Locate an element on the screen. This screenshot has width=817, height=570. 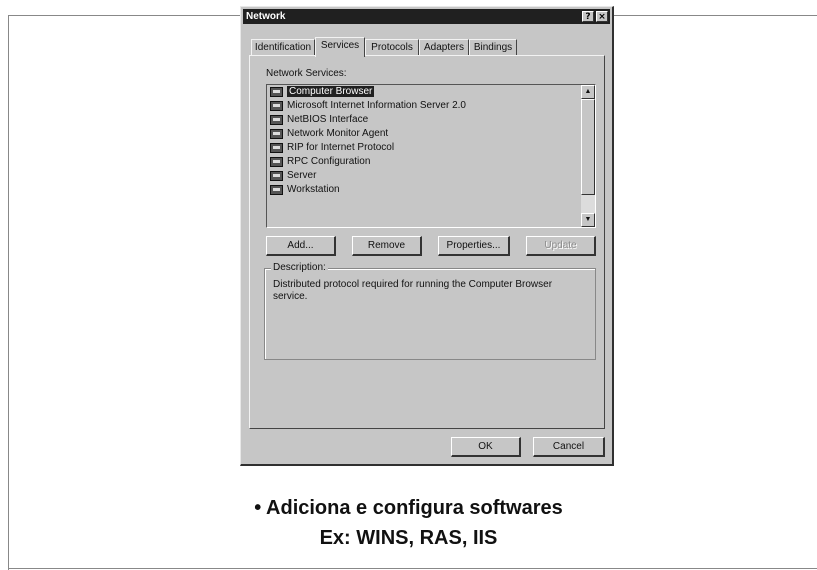
close-button: × is located at coordinates (602, 16).